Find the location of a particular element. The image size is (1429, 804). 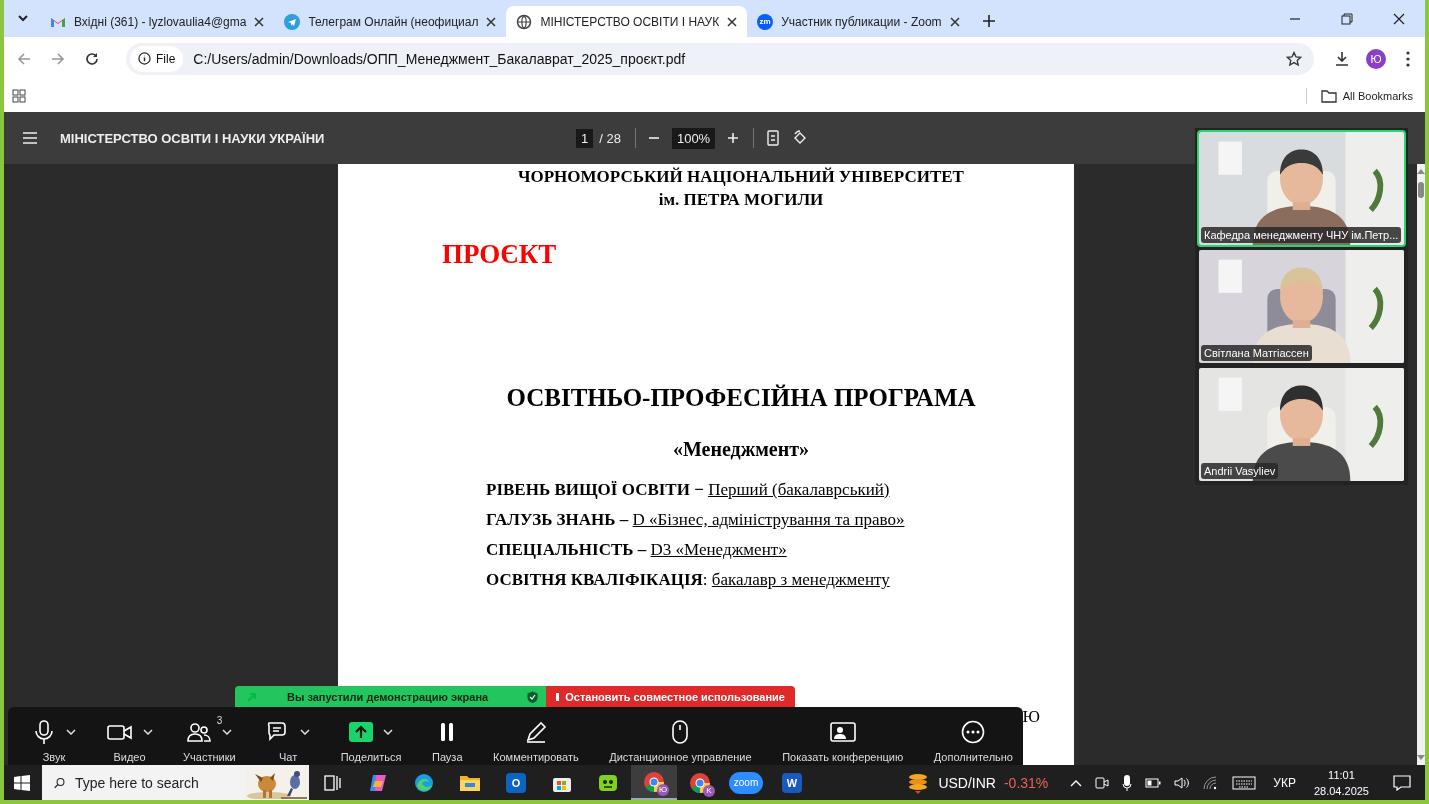

sharing-status-text: Вы запустили демонстрацию экрана is located at coordinates (388, 696).